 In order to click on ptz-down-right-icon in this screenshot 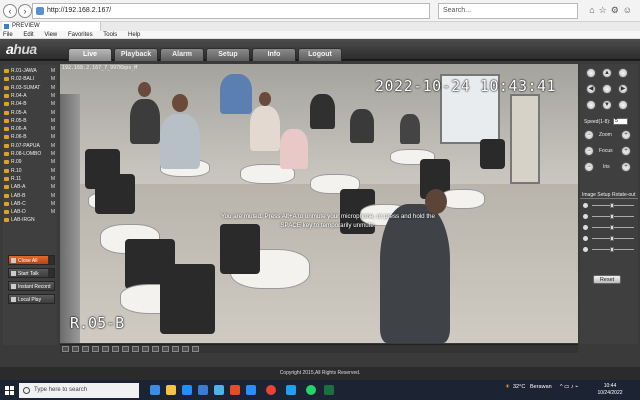, I will do `click(623, 105)`.